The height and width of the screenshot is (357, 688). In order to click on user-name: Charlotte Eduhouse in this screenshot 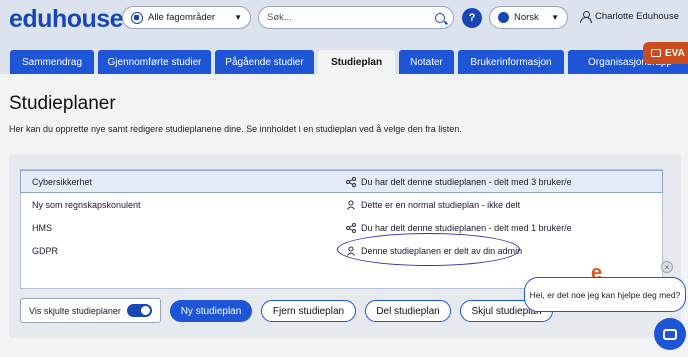, I will do `click(637, 16)`.